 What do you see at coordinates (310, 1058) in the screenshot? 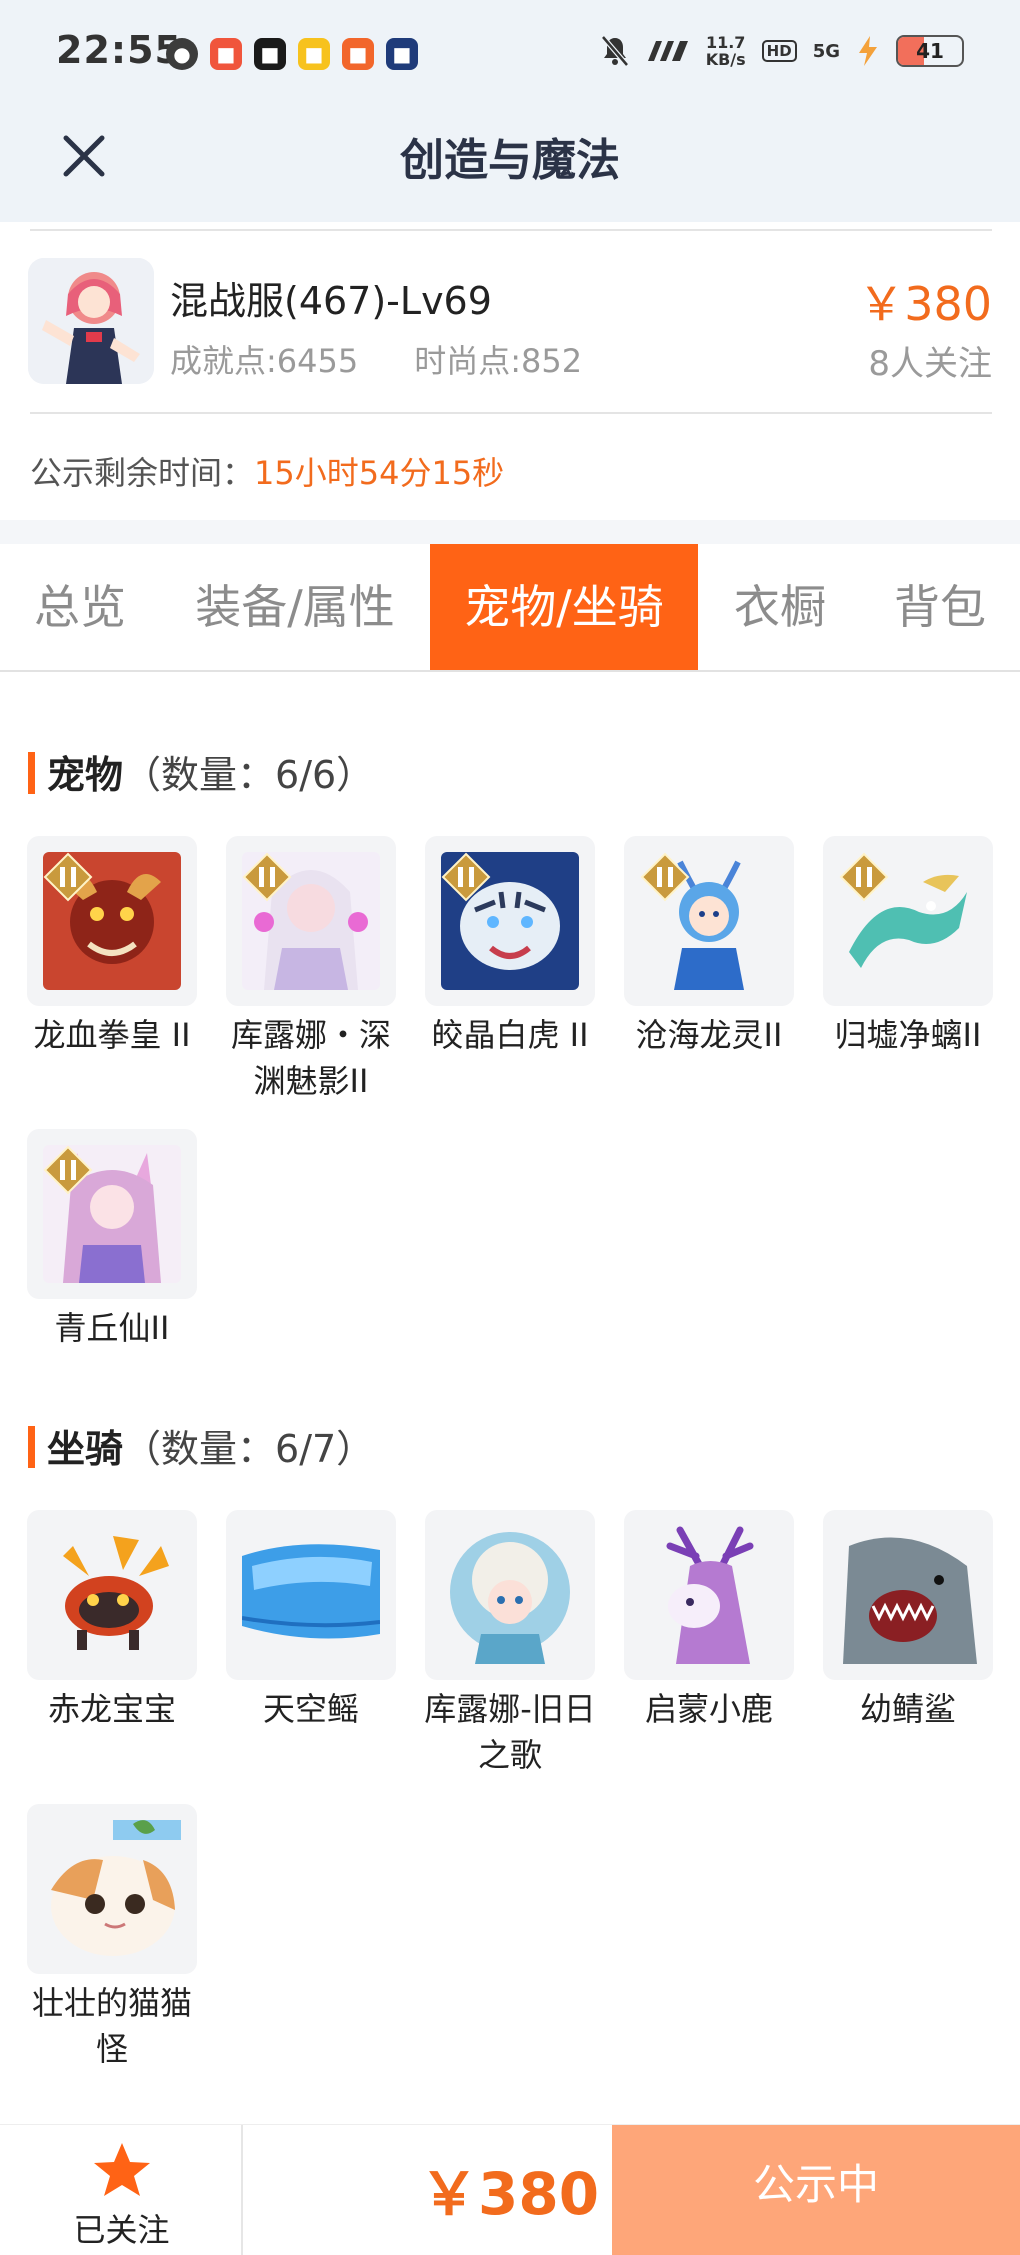
I see `pet-name: 库露娜・深渊魅影II` at bounding box center [310, 1058].